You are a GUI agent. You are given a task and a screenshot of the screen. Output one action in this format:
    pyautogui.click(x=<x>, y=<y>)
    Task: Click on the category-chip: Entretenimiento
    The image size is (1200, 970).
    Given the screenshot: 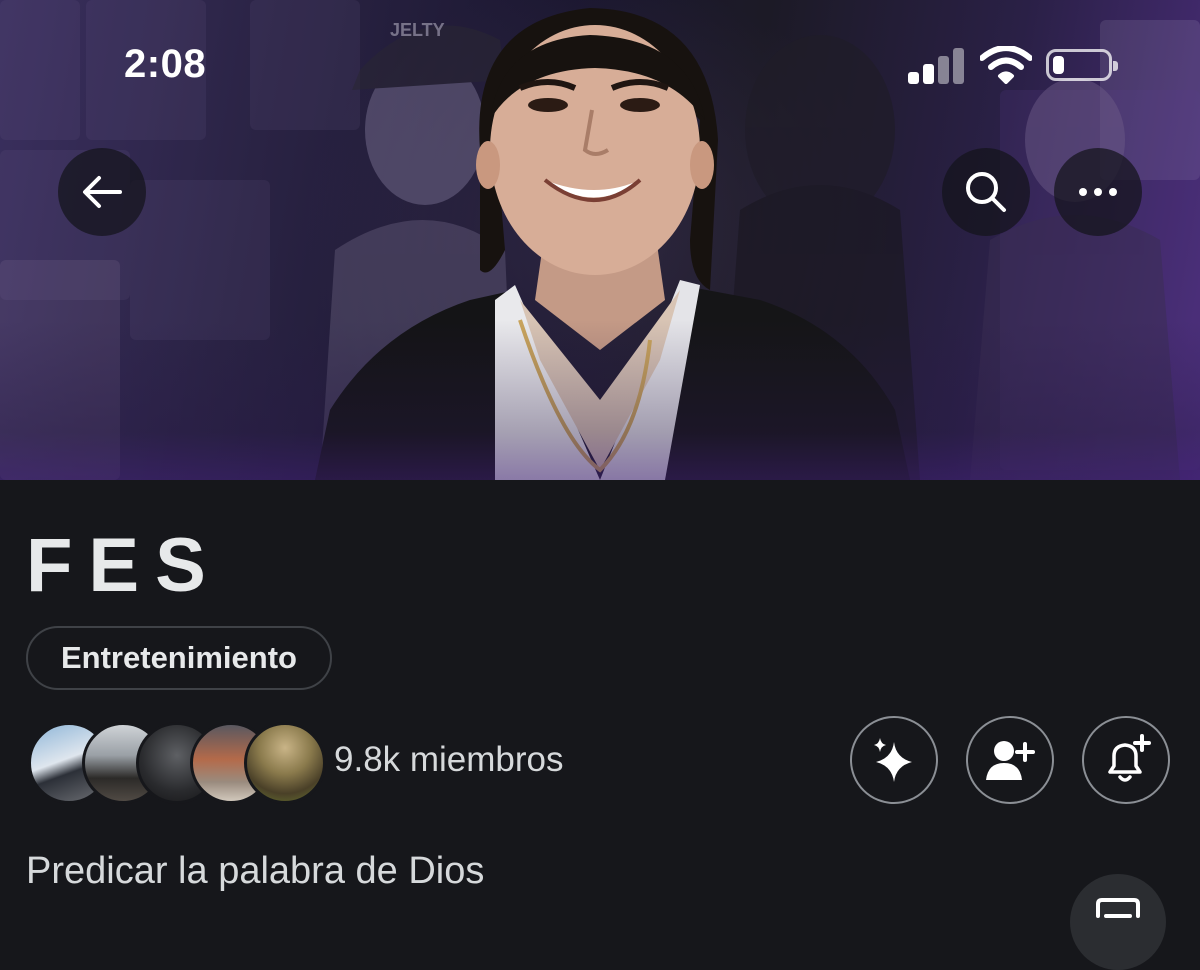 What is the action you would take?
    pyautogui.click(x=179, y=658)
    